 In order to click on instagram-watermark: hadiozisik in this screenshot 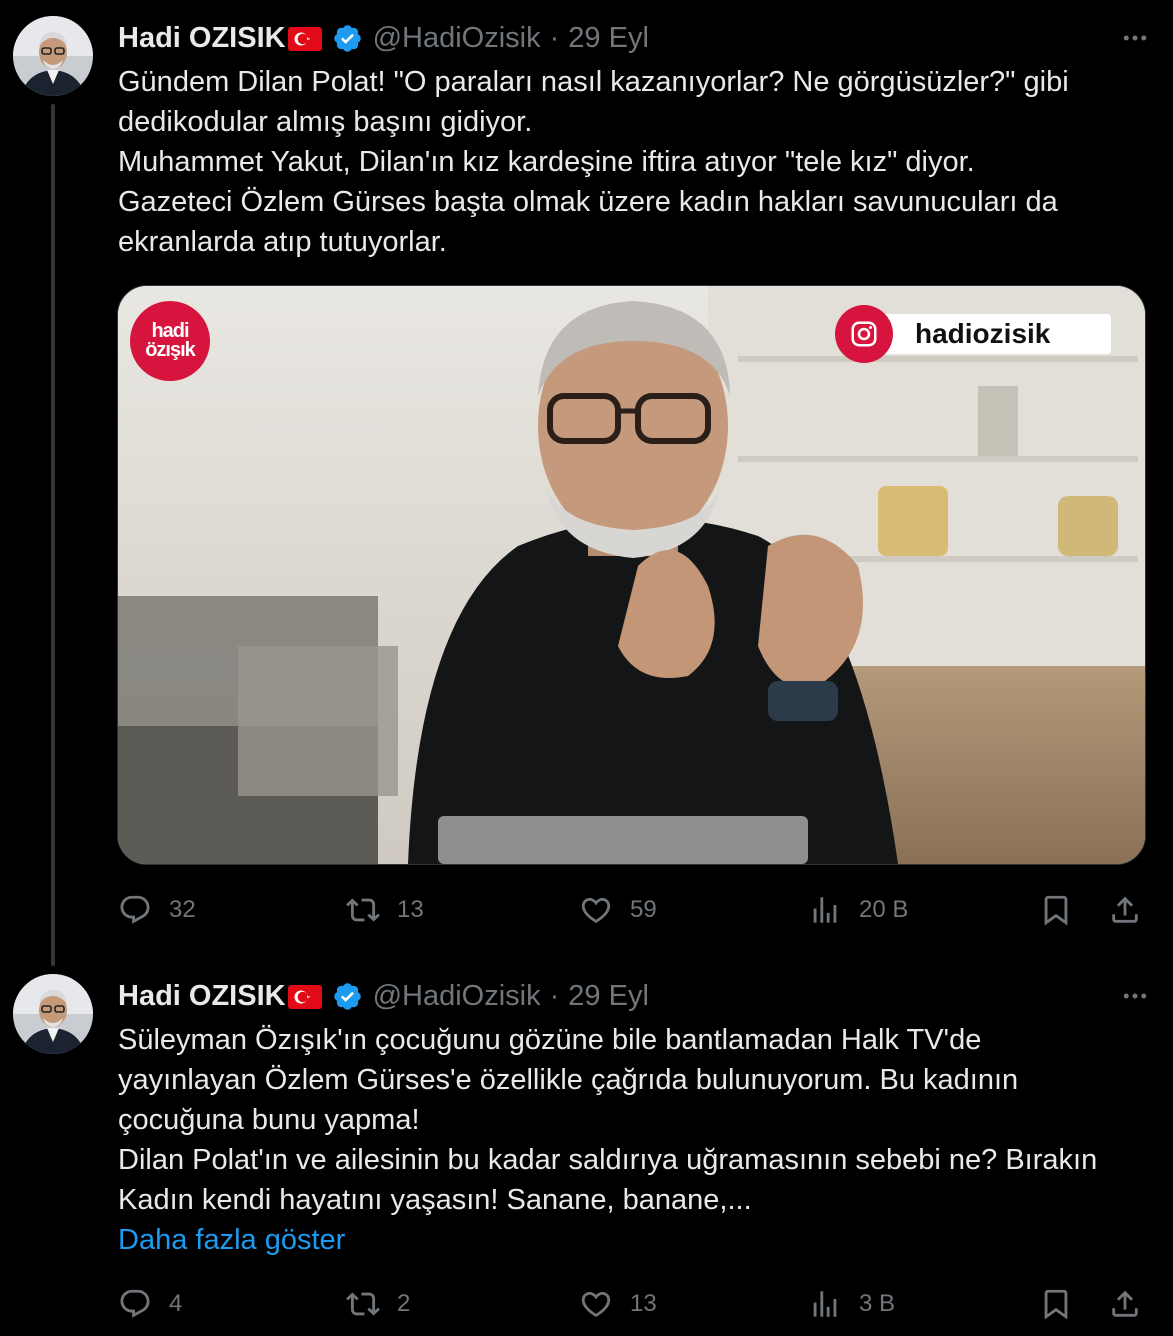, I will do `click(975, 334)`.